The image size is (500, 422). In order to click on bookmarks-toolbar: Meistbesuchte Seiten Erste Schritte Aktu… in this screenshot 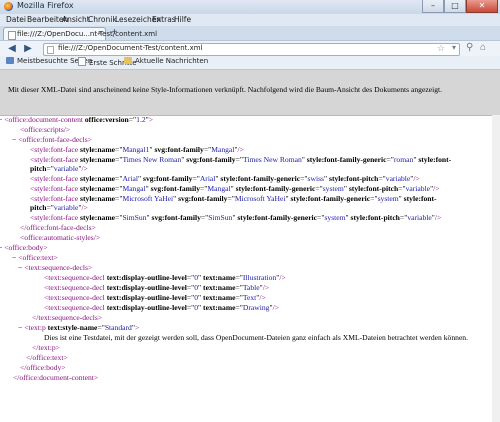, I will do `click(250, 63)`.